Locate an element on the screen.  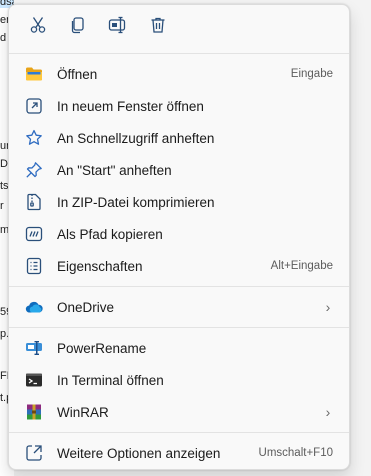
menu-item-shortcut: Umschalt+F10 is located at coordinates (295, 453).